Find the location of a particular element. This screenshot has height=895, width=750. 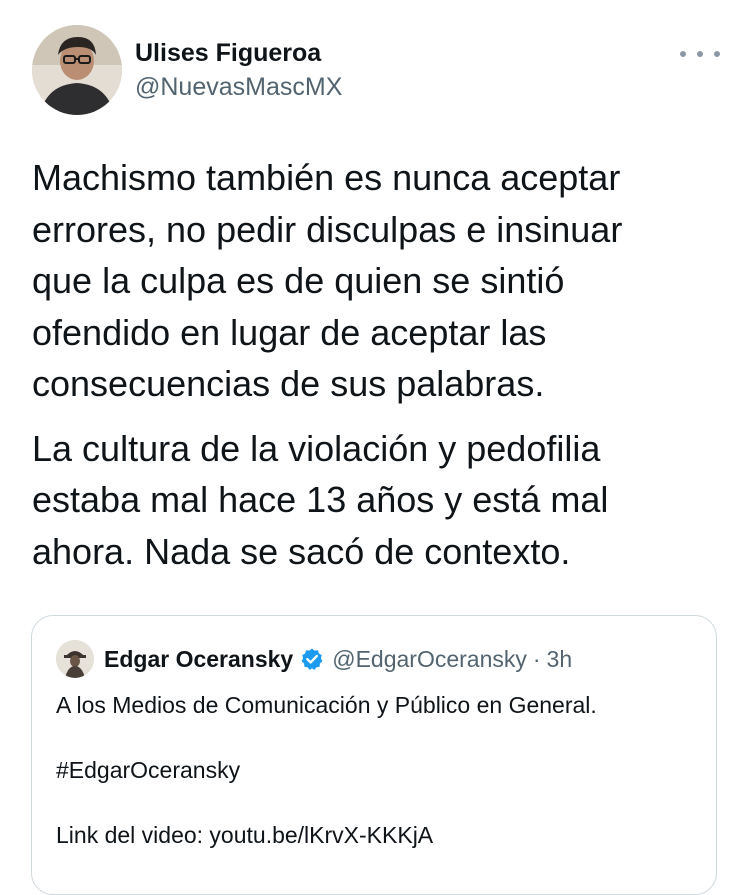

quoted-video-link: Link del video: youtu.be/lKrvX-KKKjA is located at coordinates (326, 835).